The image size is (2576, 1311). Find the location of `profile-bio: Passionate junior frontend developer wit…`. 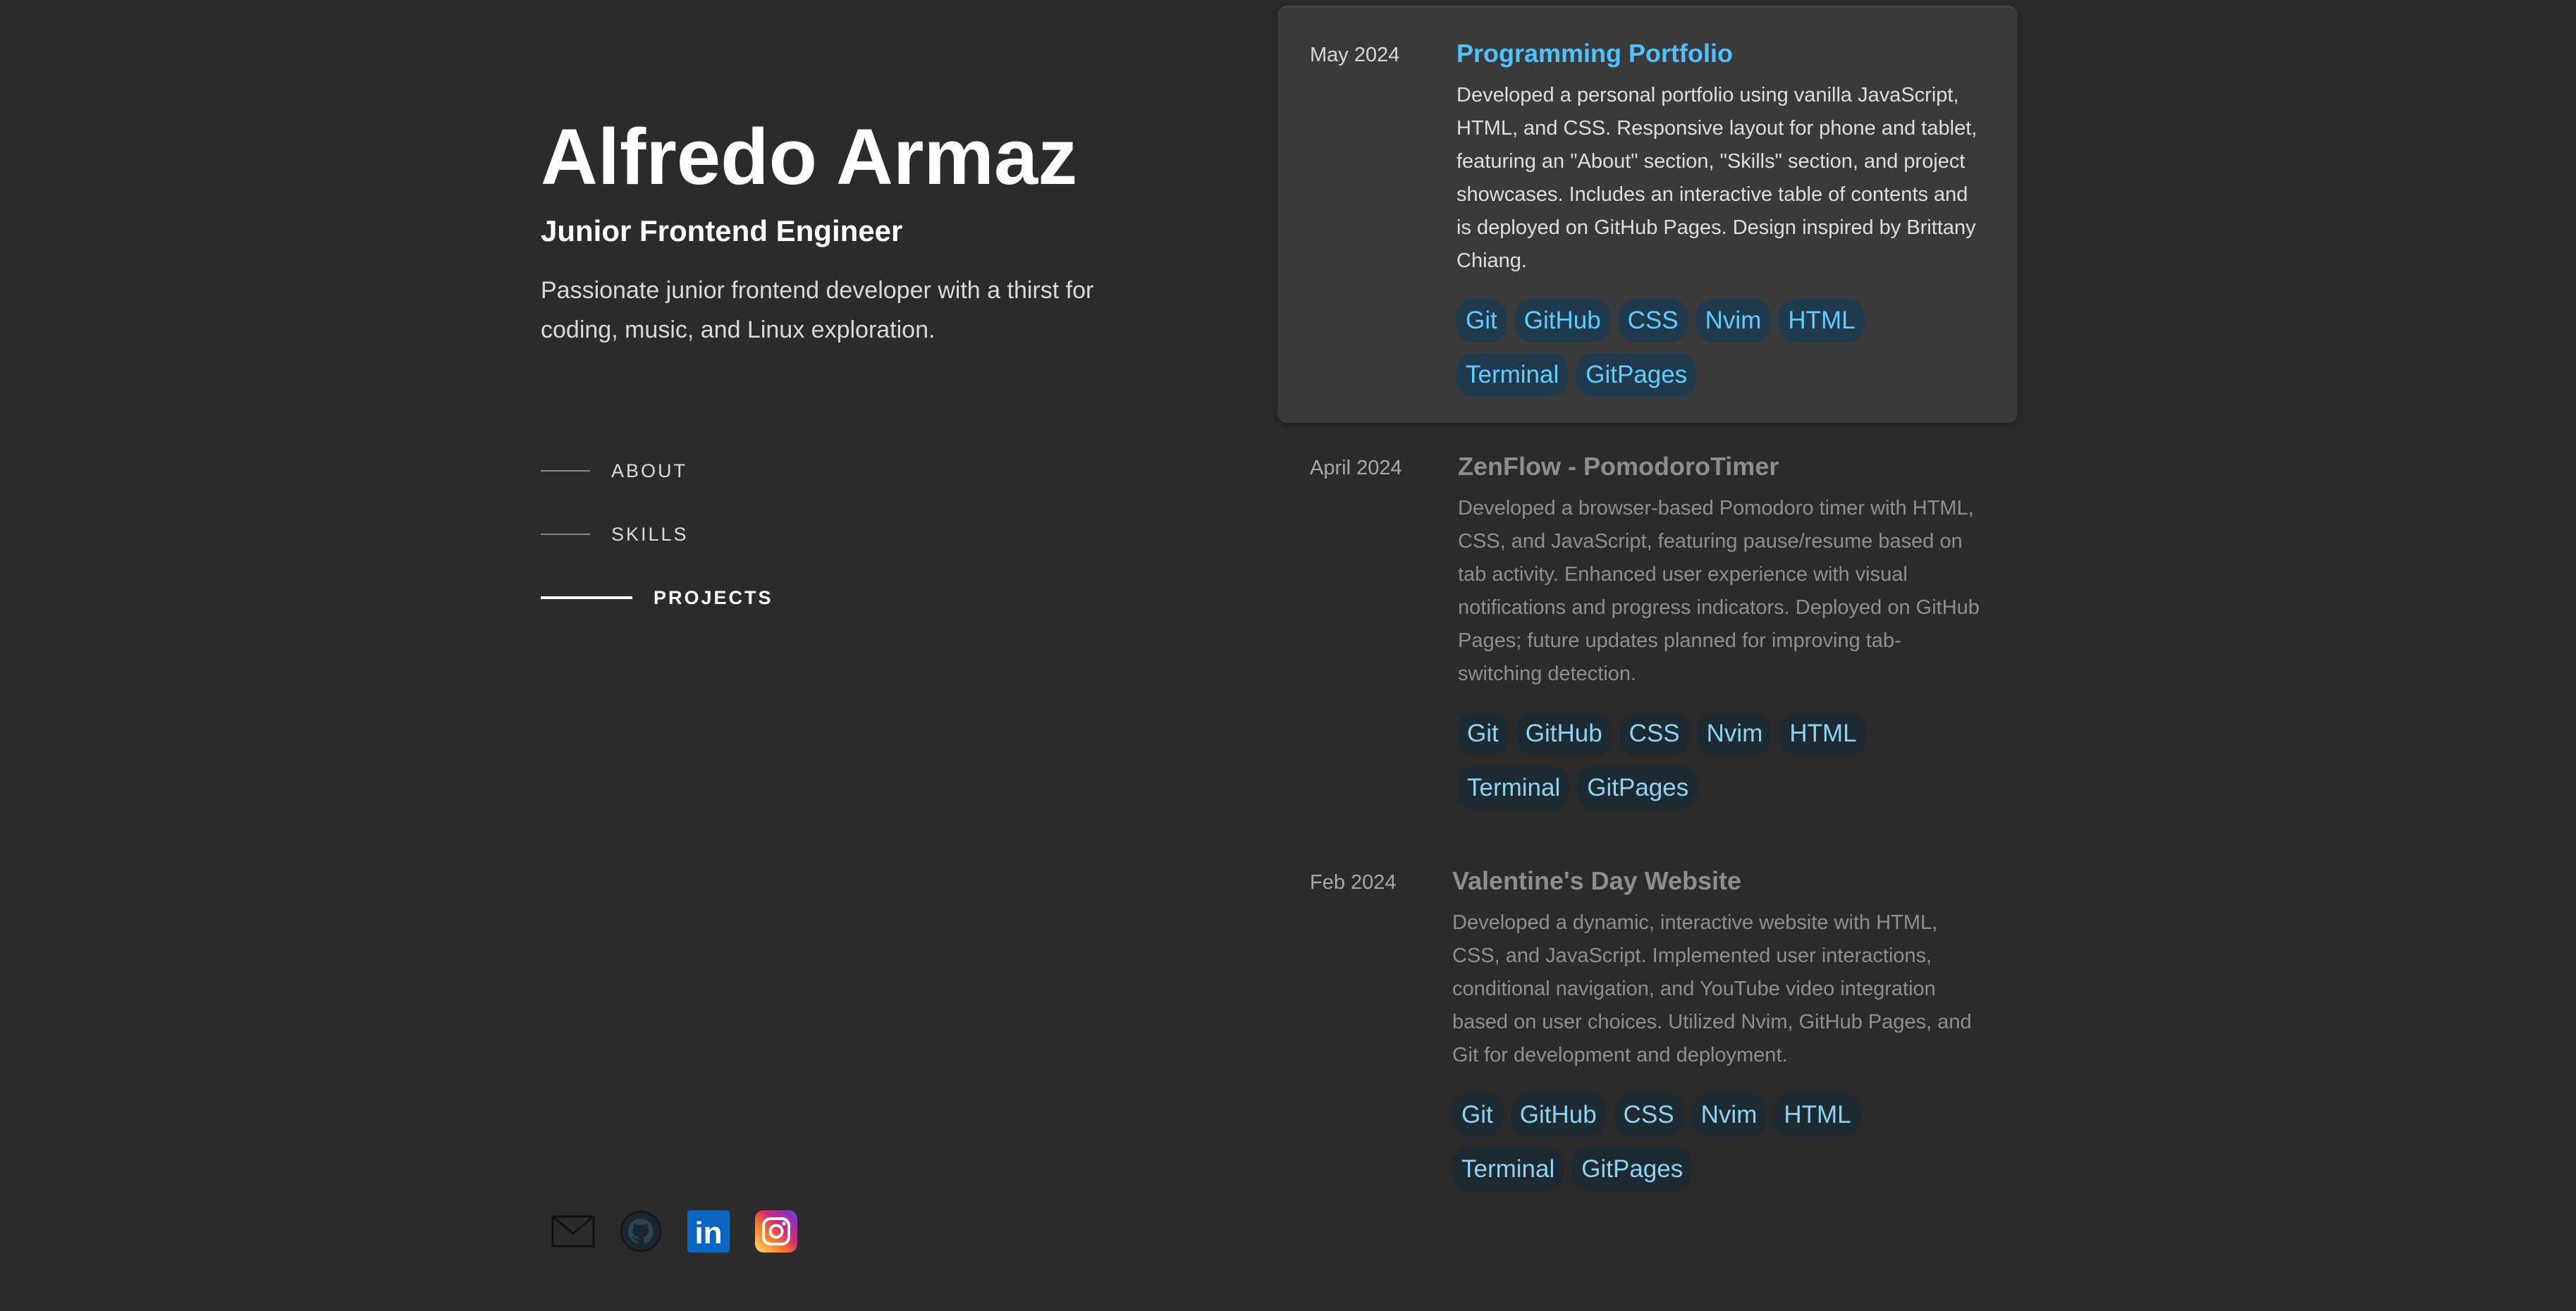

profile-bio: Passionate junior frontend developer wit… is located at coordinates (817, 310).